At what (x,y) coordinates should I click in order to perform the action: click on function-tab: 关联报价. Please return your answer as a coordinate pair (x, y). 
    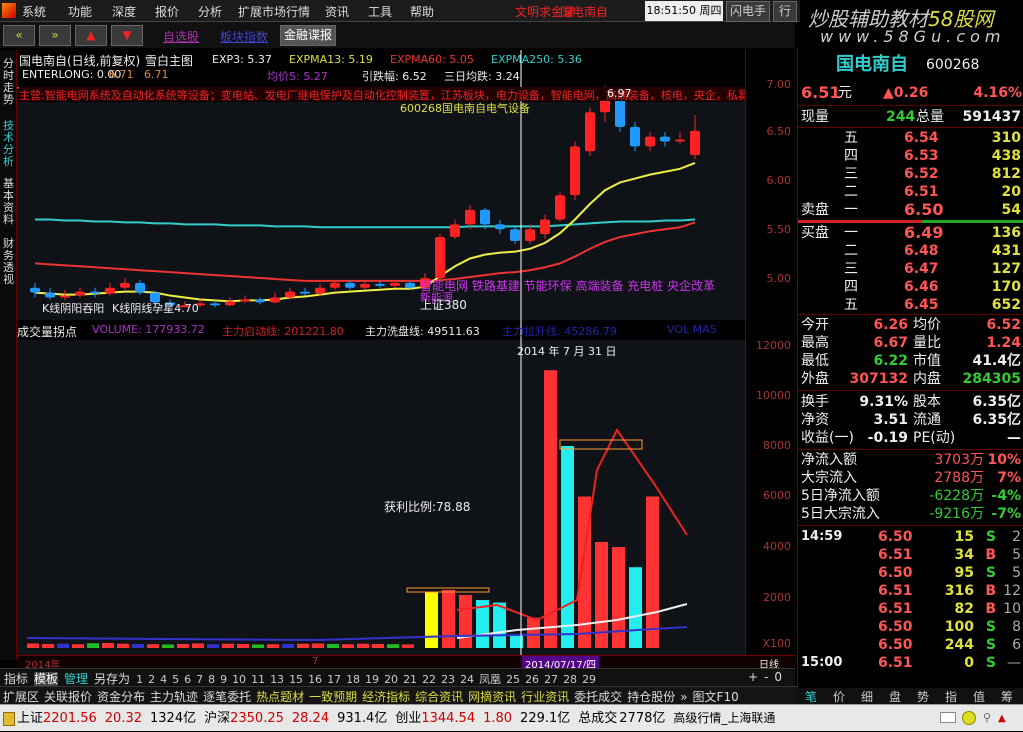
    Looking at the image, I should click on (68, 697).